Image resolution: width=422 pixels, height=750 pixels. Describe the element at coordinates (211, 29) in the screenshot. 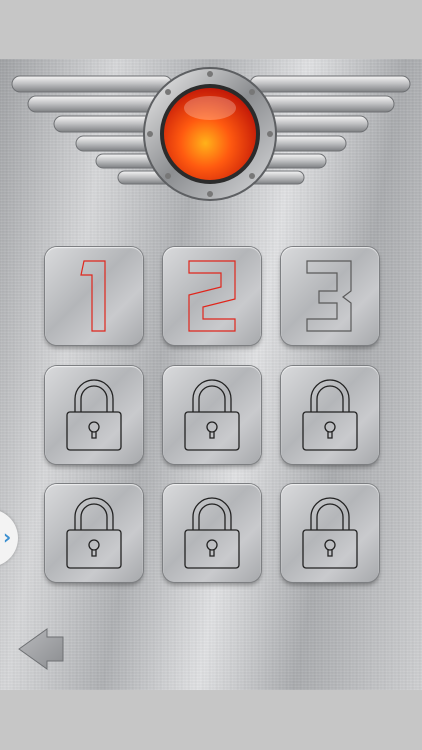

I see `top-bar` at that location.